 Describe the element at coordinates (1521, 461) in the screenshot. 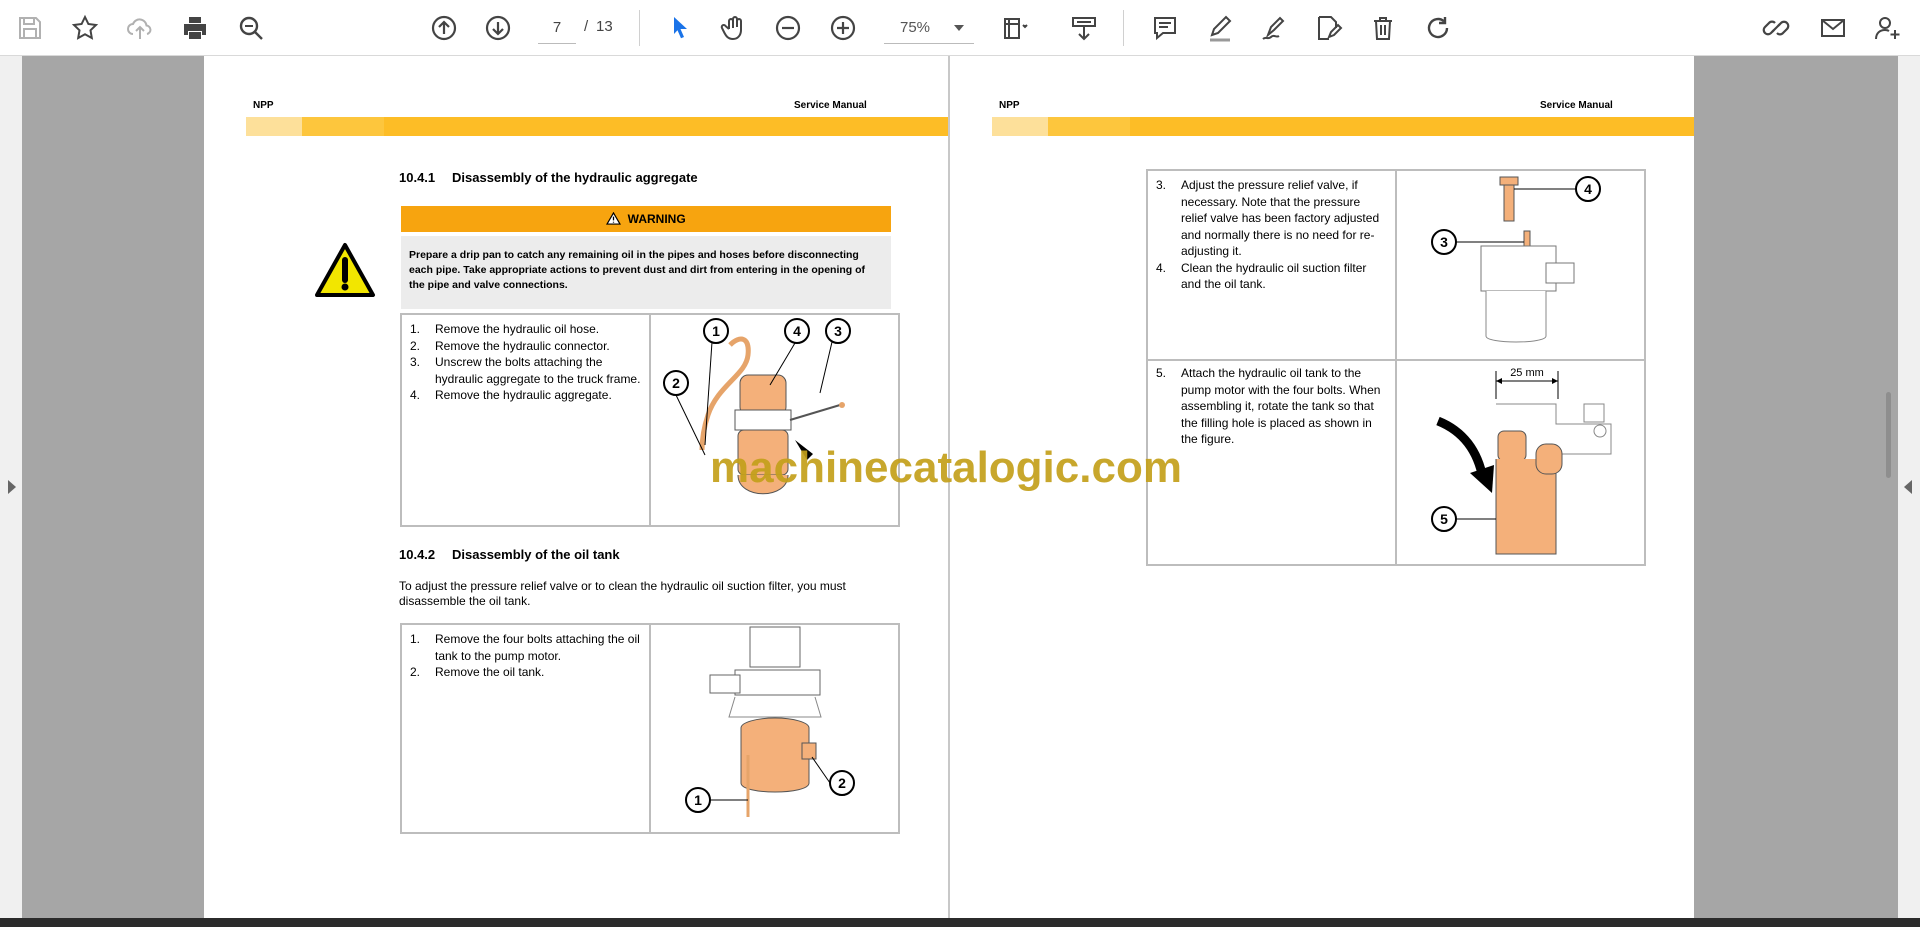

I see `tank-assembly-figure: 25 mm 5` at that location.